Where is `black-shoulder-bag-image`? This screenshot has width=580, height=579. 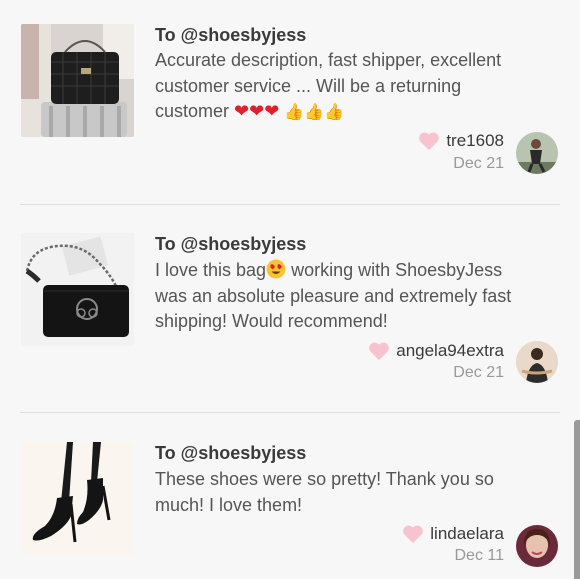
black-shoulder-bag-image is located at coordinates (77, 289).